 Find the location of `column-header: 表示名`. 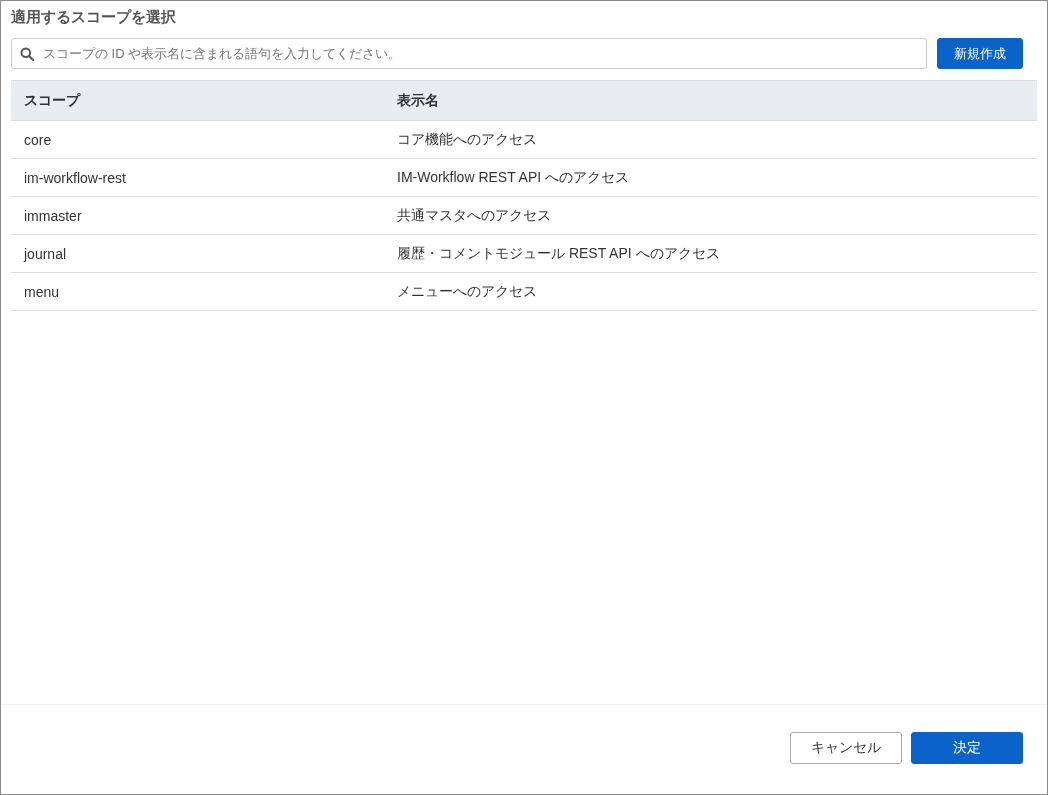

column-header: 表示名 is located at coordinates (418, 100).